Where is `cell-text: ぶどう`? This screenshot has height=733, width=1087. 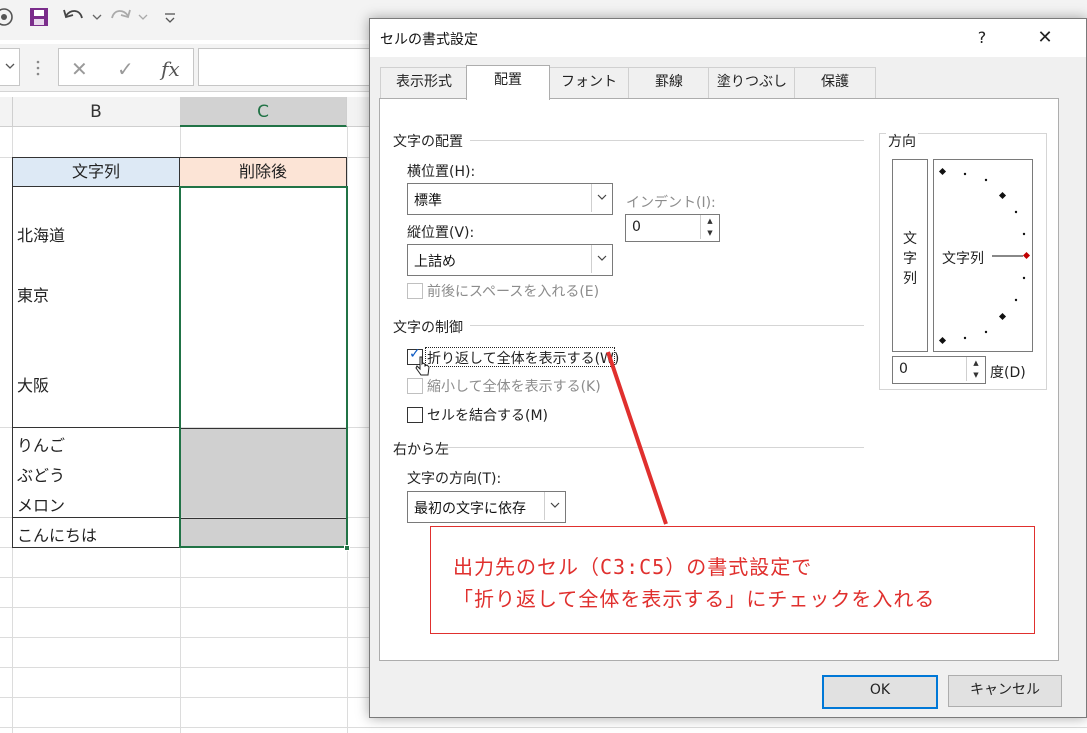 cell-text: ぶどう is located at coordinates (41, 475).